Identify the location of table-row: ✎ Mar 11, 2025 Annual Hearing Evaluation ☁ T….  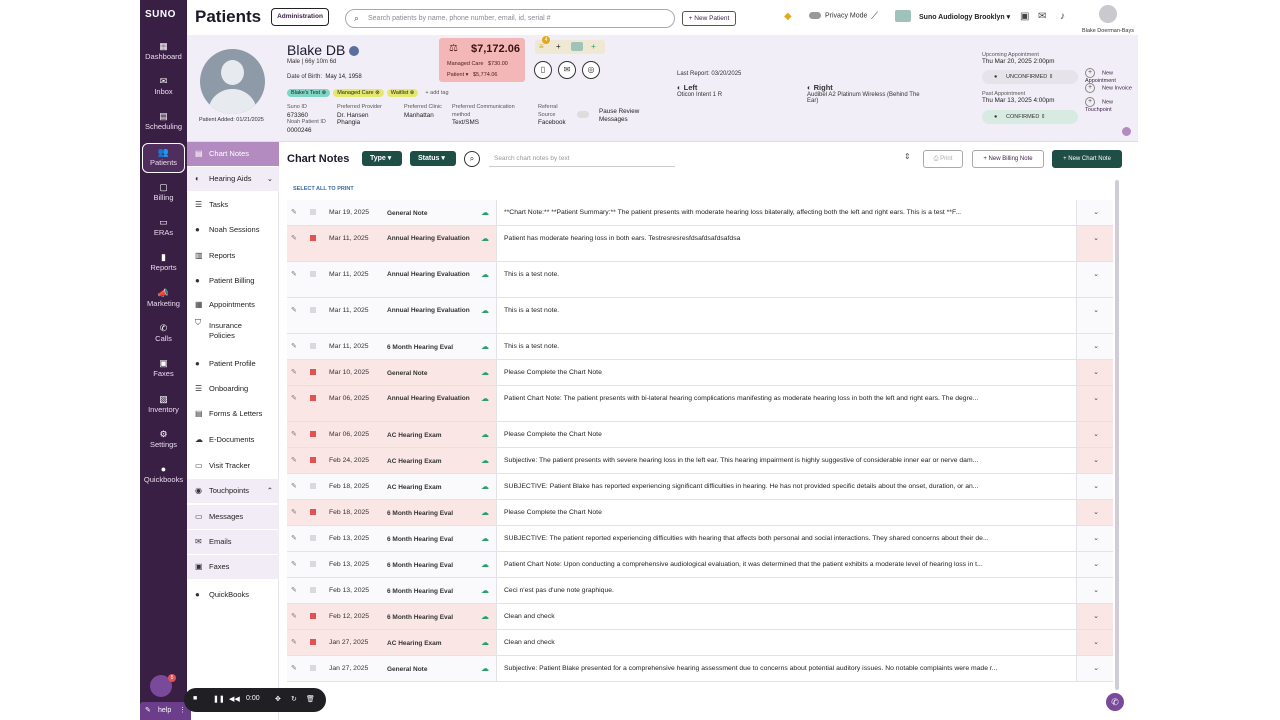
(700, 280).